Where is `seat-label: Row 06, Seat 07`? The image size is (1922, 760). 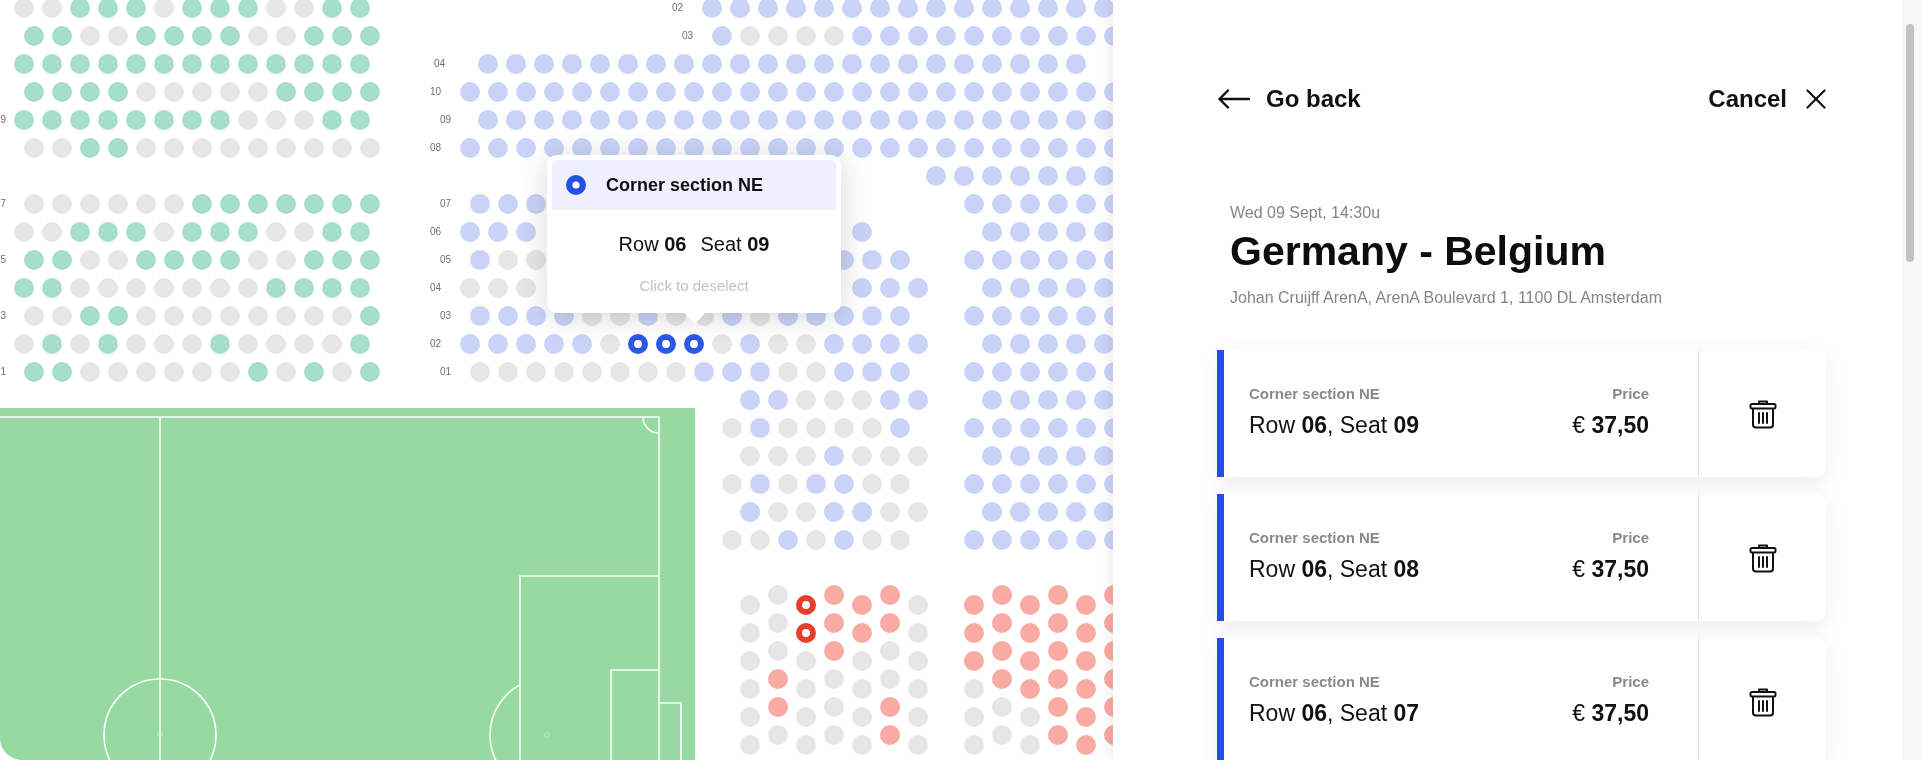
seat-label: Row 06, Seat 07 is located at coordinates (1334, 713).